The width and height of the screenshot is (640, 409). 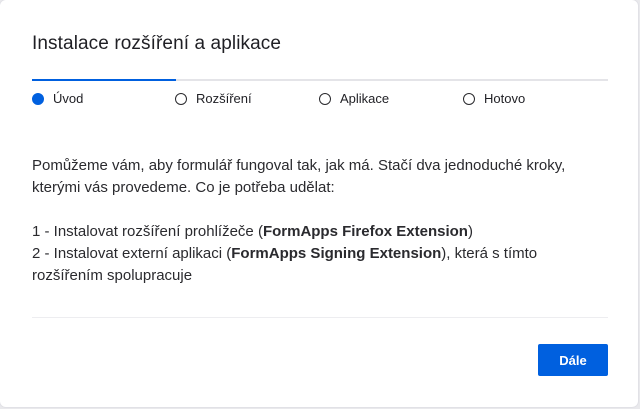 What do you see at coordinates (157, 43) in the screenshot?
I see `dialog-title: Instalace rozšíření a aplikace` at bounding box center [157, 43].